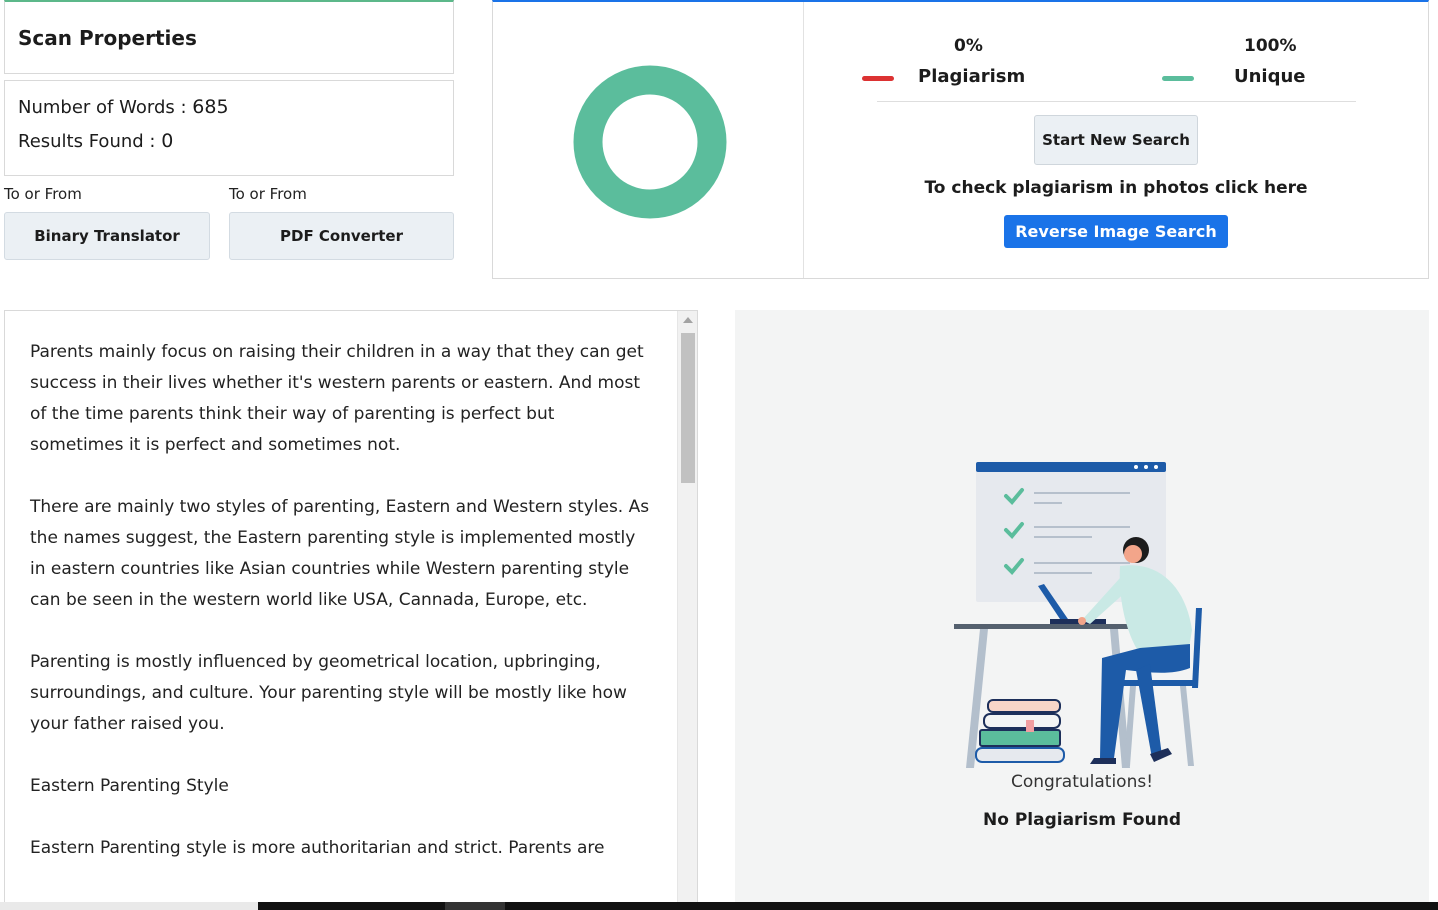  I want to click on bottom-scrollbar-thumb, so click(475, 906).